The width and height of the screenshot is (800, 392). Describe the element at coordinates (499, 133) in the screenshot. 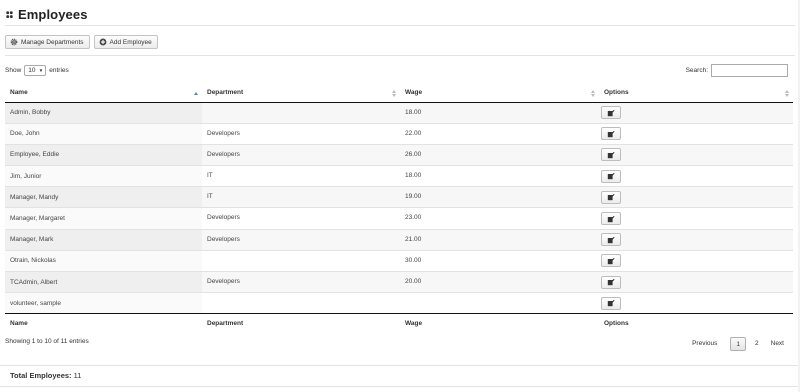

I see `cell-wage: 22.00` at that location.